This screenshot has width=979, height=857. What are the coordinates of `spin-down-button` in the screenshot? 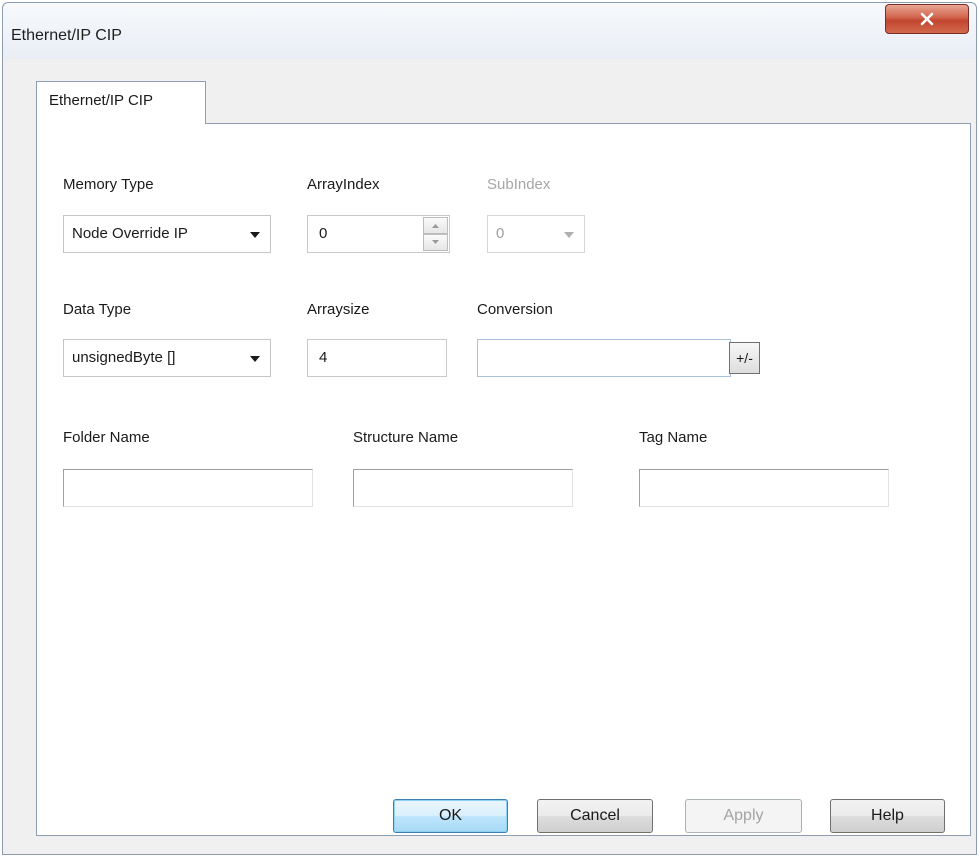 It's located at (435, 242).